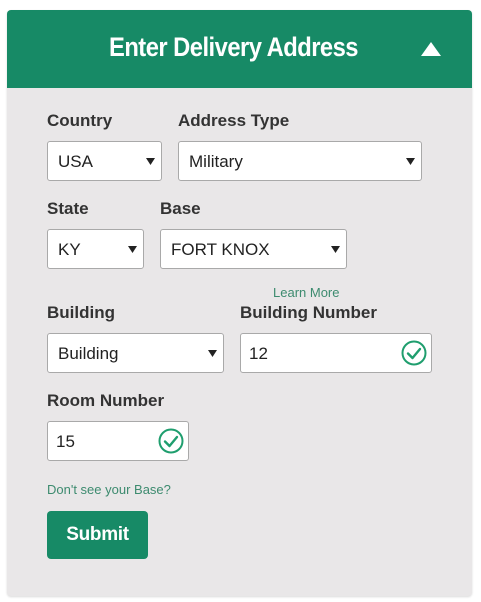 The height and width of the screenshot is (602, 481). Describe the element at coordinates (234, 120) in the screenshot. I see `address-type-label: Address Type` at that location.